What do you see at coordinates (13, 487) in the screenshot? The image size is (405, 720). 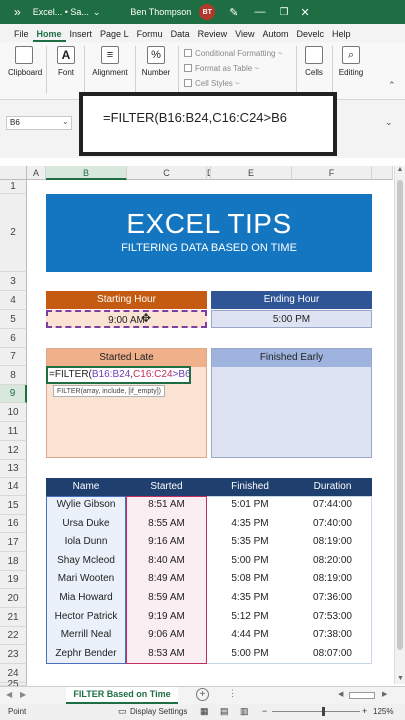 I see `row-header-14: 14` at bounding box center [13, 487].